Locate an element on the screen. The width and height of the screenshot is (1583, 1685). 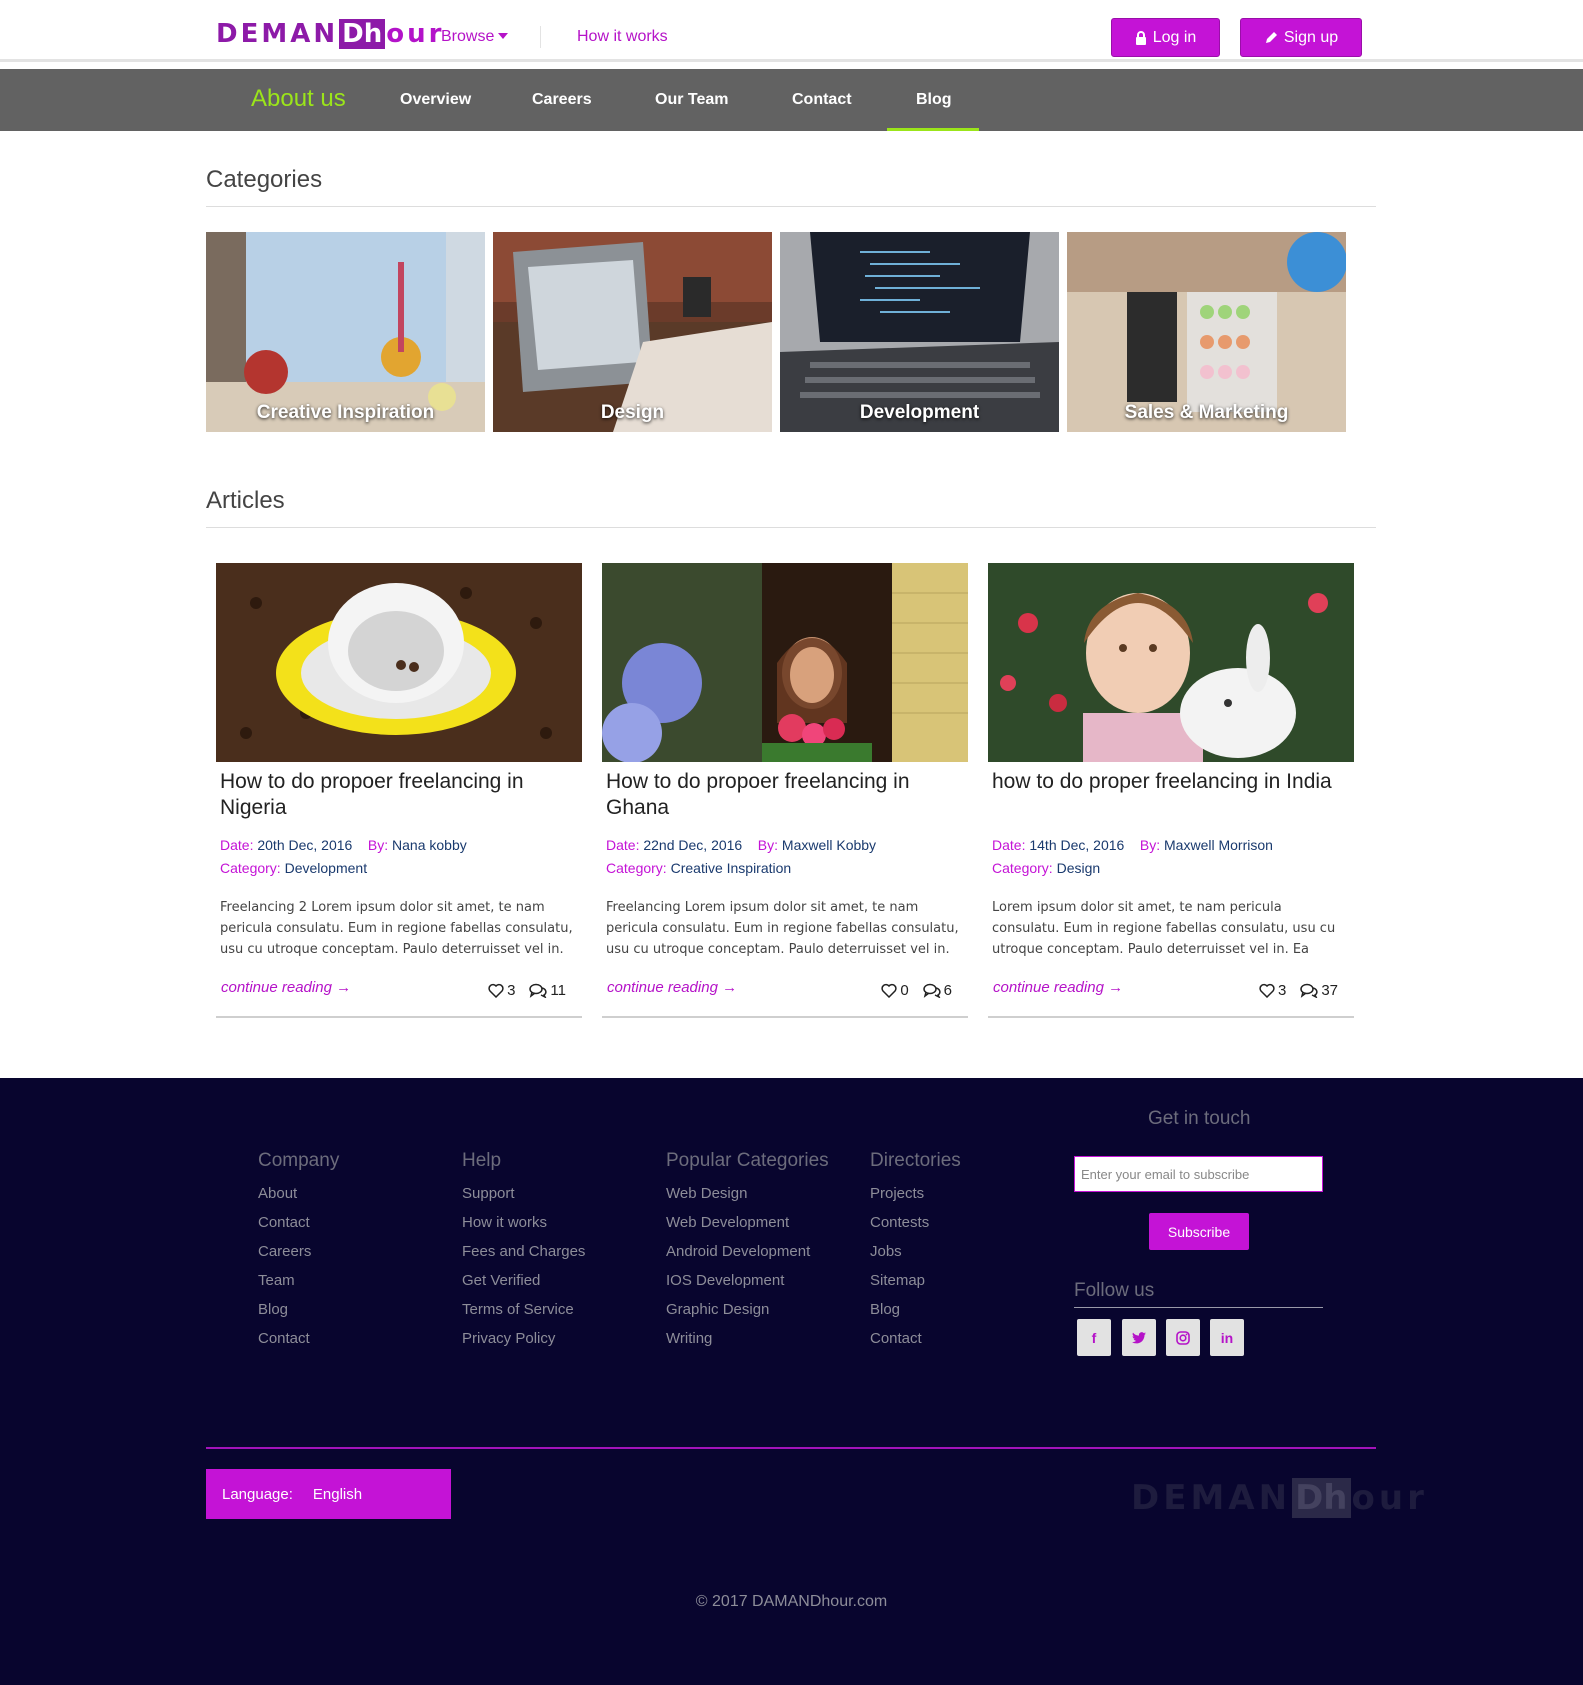
comments-button: 6 is located at coordinates (937, 990).